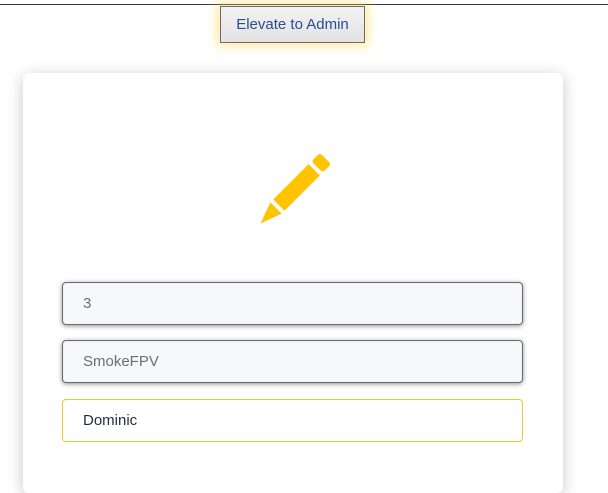 The height and width of the screenshot is (493, 608). What do you see at coordinates (292, 303) in the screenshot?
I see `id-field` at bounding box center [292, 303].